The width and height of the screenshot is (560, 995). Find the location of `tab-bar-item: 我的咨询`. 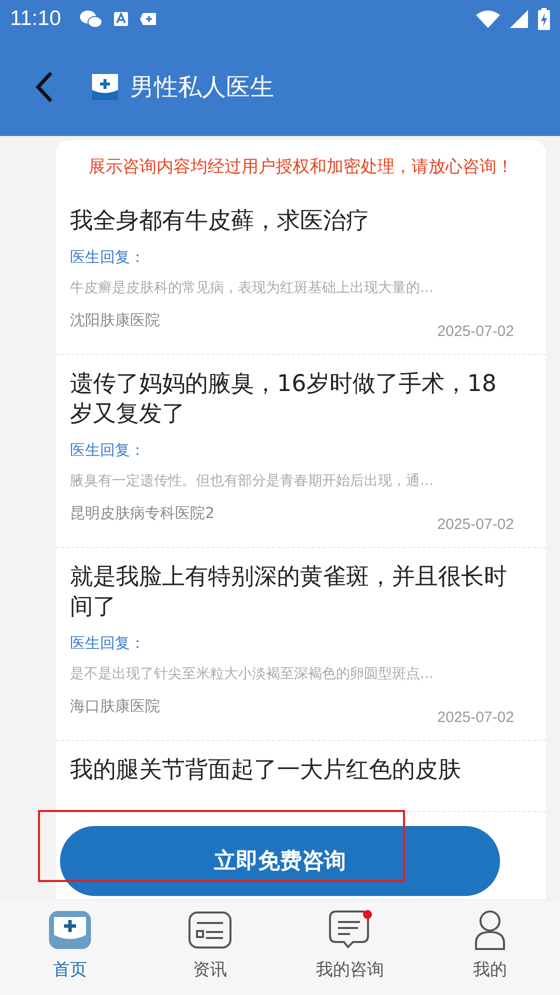

tab-bar-item: 我的咨询 is located at coordinates (350, 947).